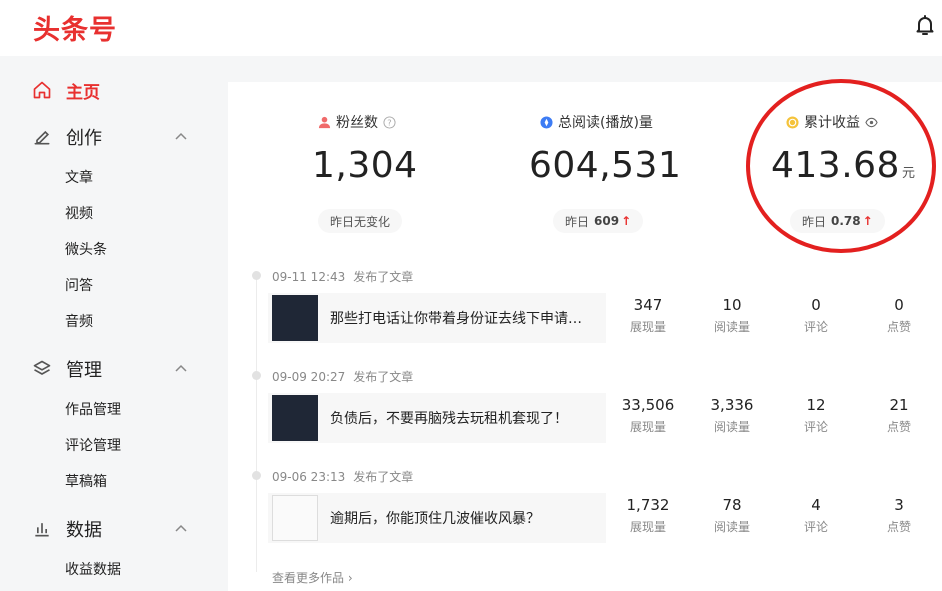  What do you see at coordinates (79, 285) in the screenshot?
I see `sidebar-item-qa: 问答` at bounding box center [79, 285].